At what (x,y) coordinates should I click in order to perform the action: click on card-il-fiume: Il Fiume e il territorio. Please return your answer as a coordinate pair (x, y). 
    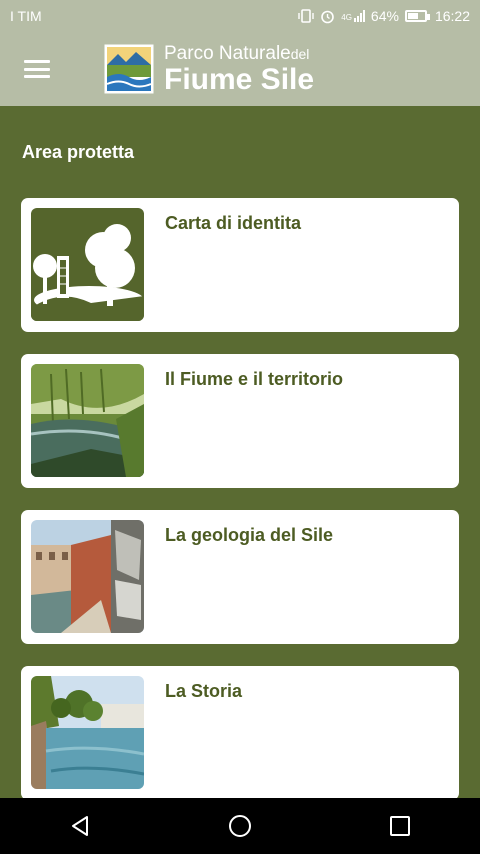
    Looking at the image, I should click on (240, 421).